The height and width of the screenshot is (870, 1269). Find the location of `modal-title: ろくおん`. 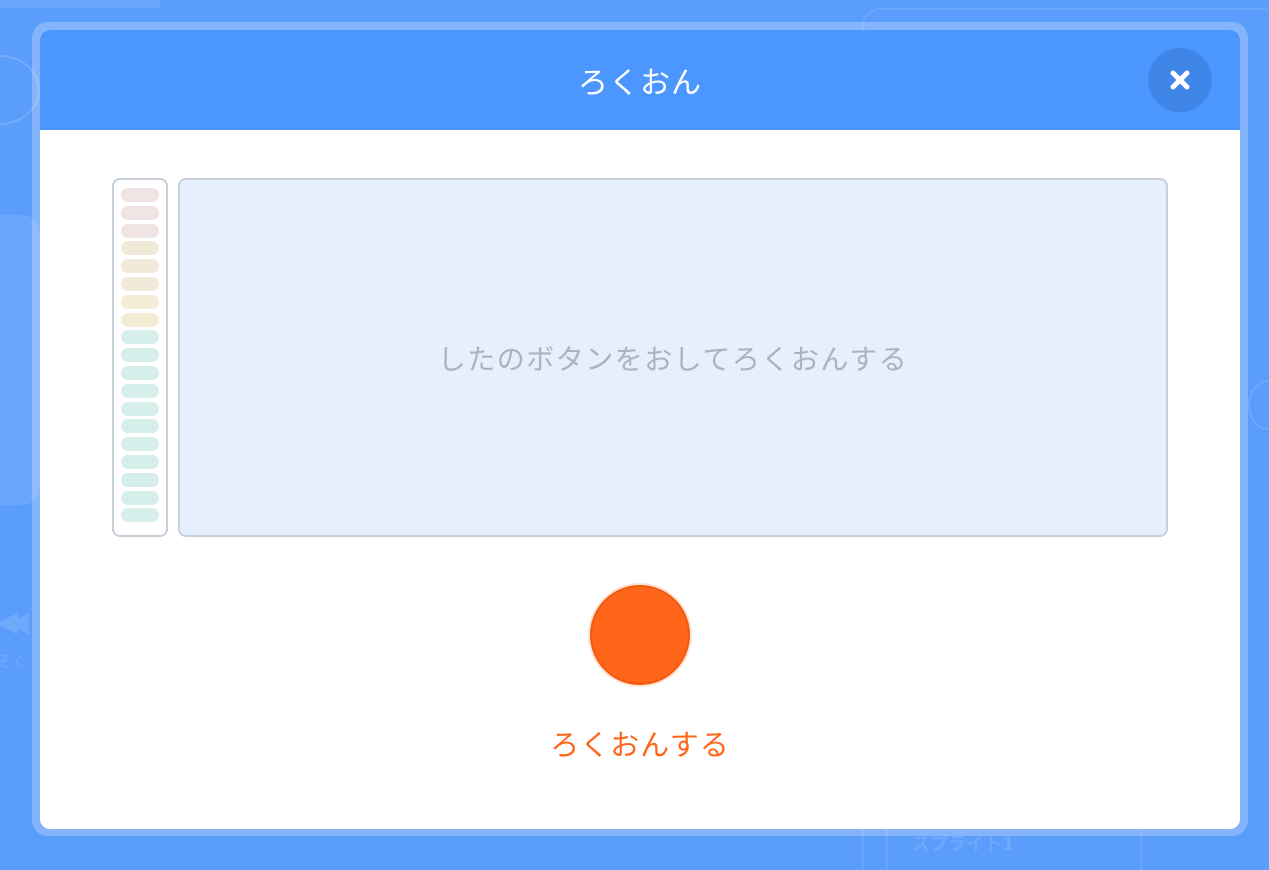

modal-title: ろくおん is located at coordinates (640, 83).